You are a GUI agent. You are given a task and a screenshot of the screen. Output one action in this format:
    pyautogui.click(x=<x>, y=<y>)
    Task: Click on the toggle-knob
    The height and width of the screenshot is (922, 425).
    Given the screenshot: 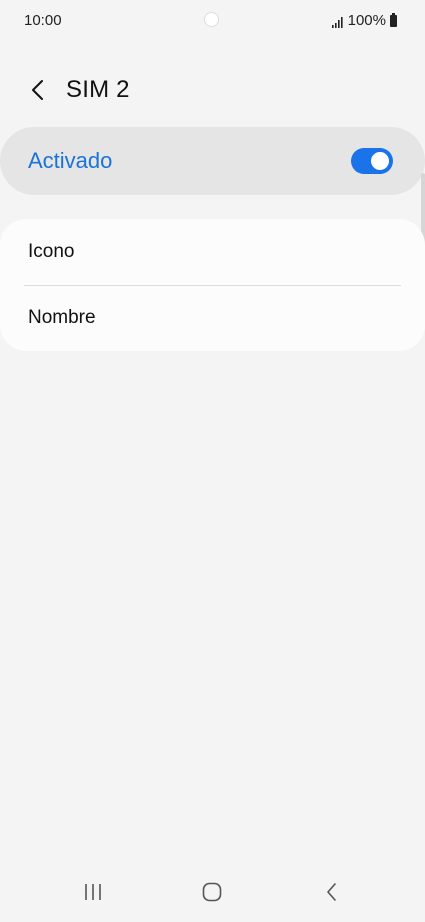 What is the action you would take?
    pyautogui.click(x=380, y=161)
    